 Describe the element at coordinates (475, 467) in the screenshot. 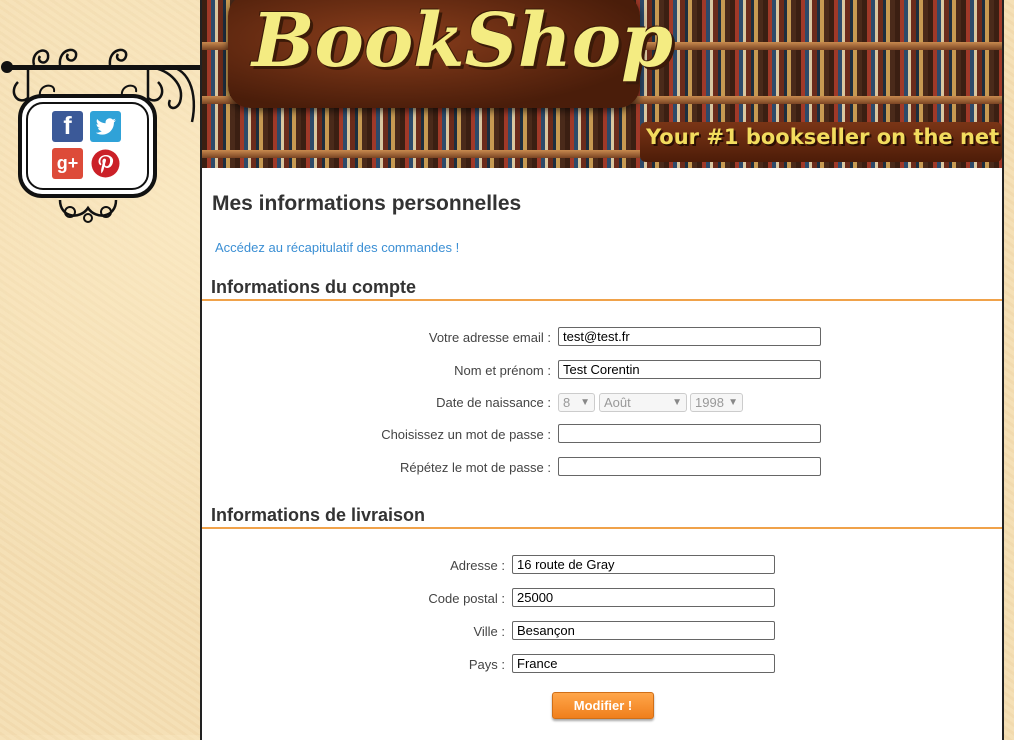

I see `repeat-password-label: Répétez le mot de passe :` at that location.